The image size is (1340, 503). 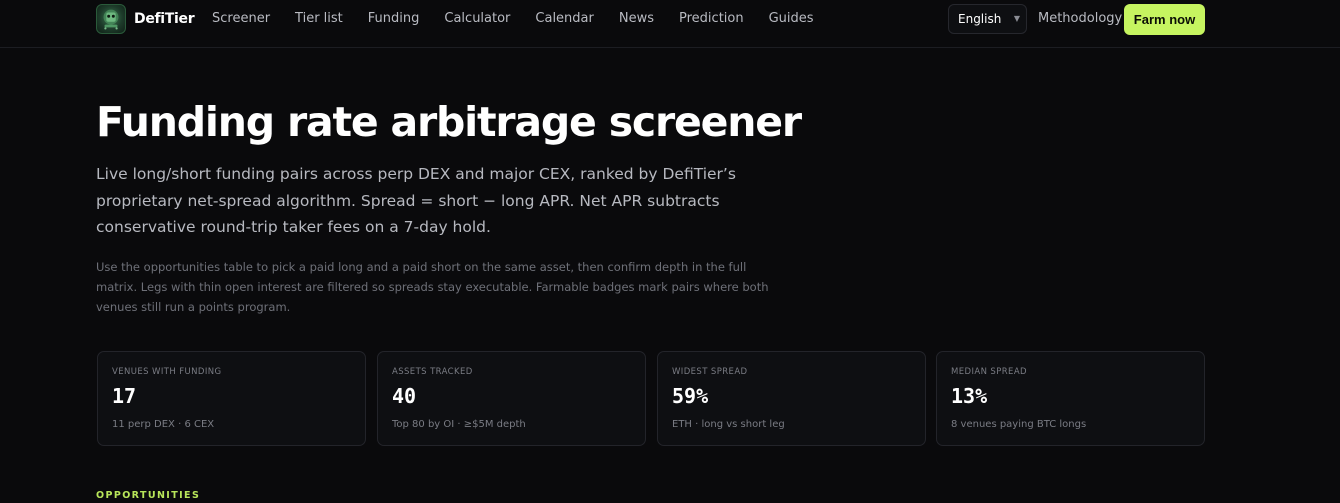 What do you see at coordinates (980, 19) in the screenshot?
I see `language-select-value: English` at bounding box center [980, 19].